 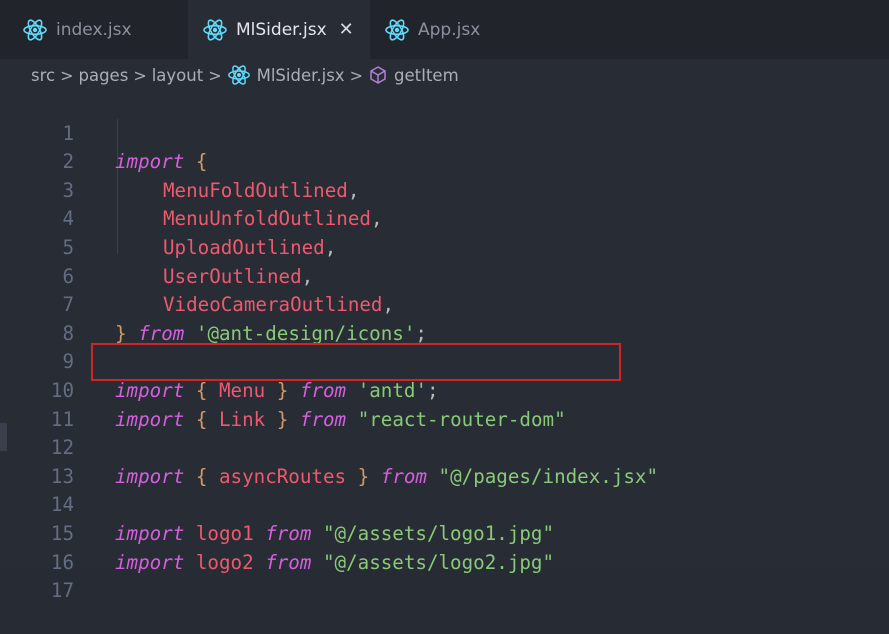 What do you see at coordinates (68, 333) in the screenshot?
I see `code-line-8: 8` at bounding box center [68, 333].